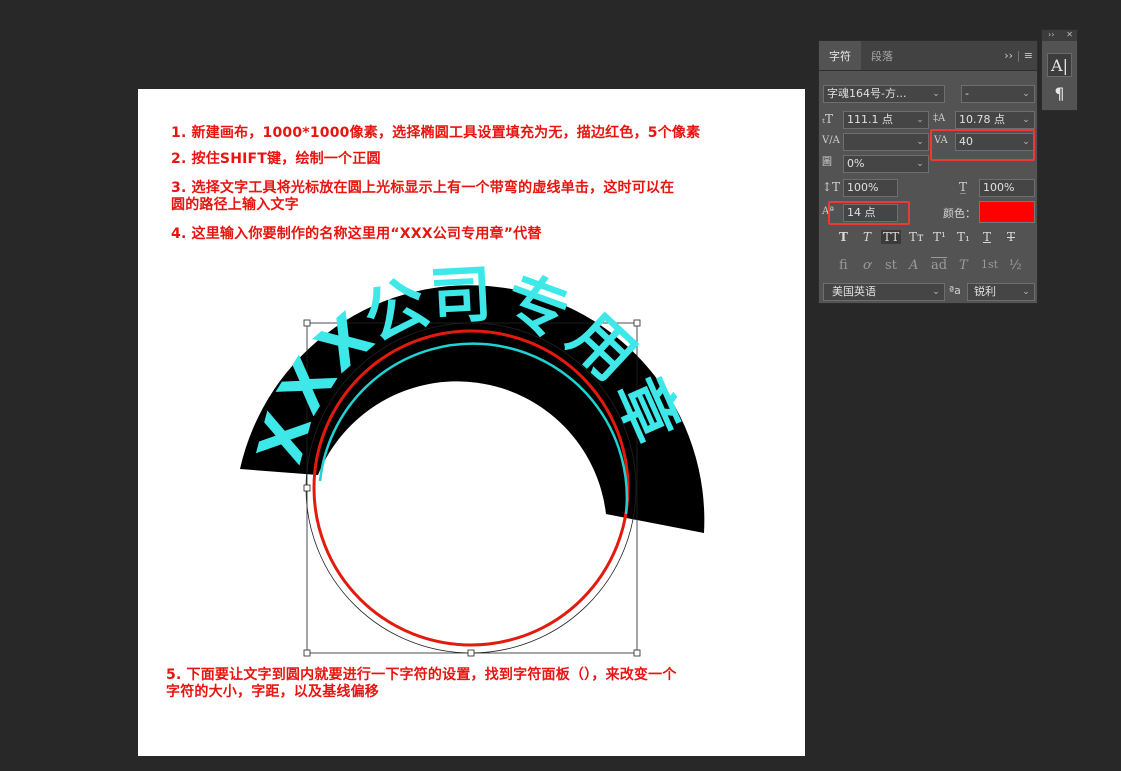 This screenshot has height=771, width=1121. I want to click on character-panel-icon: A|, so click(1059, 65).